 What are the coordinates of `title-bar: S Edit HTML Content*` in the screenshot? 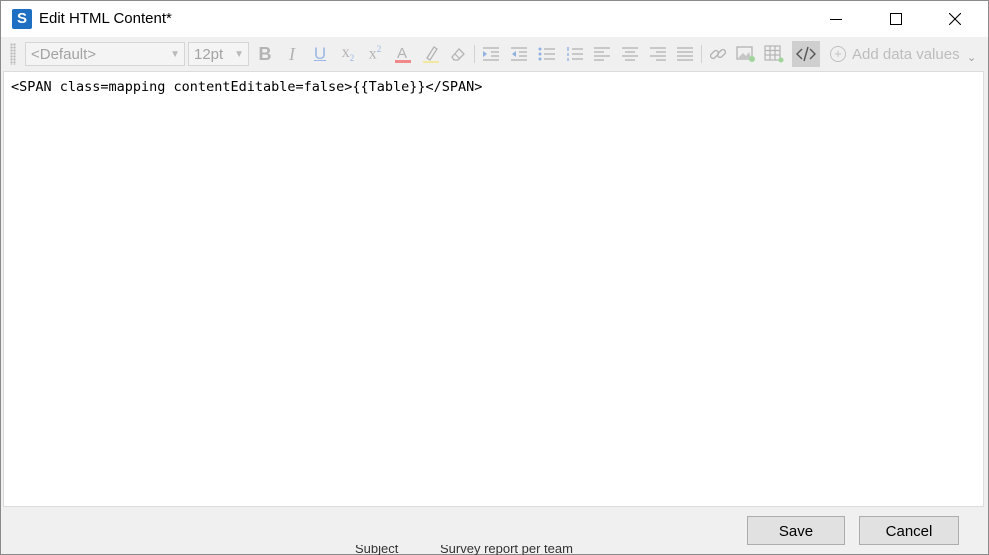 It's located at (494, 19).